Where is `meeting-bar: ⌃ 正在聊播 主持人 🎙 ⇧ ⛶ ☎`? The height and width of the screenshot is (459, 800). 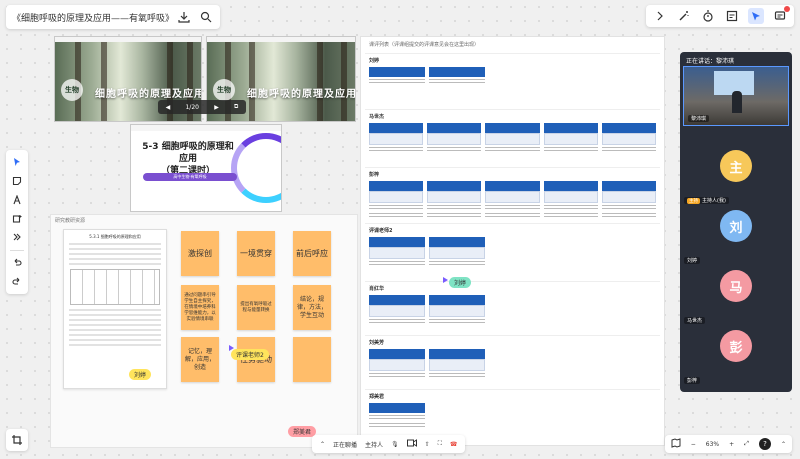
meeting-bar: ⌃ 正在聊播 主持人 🎙 ⇧ ⛶ ☎ is located at coordinates (389, 444).